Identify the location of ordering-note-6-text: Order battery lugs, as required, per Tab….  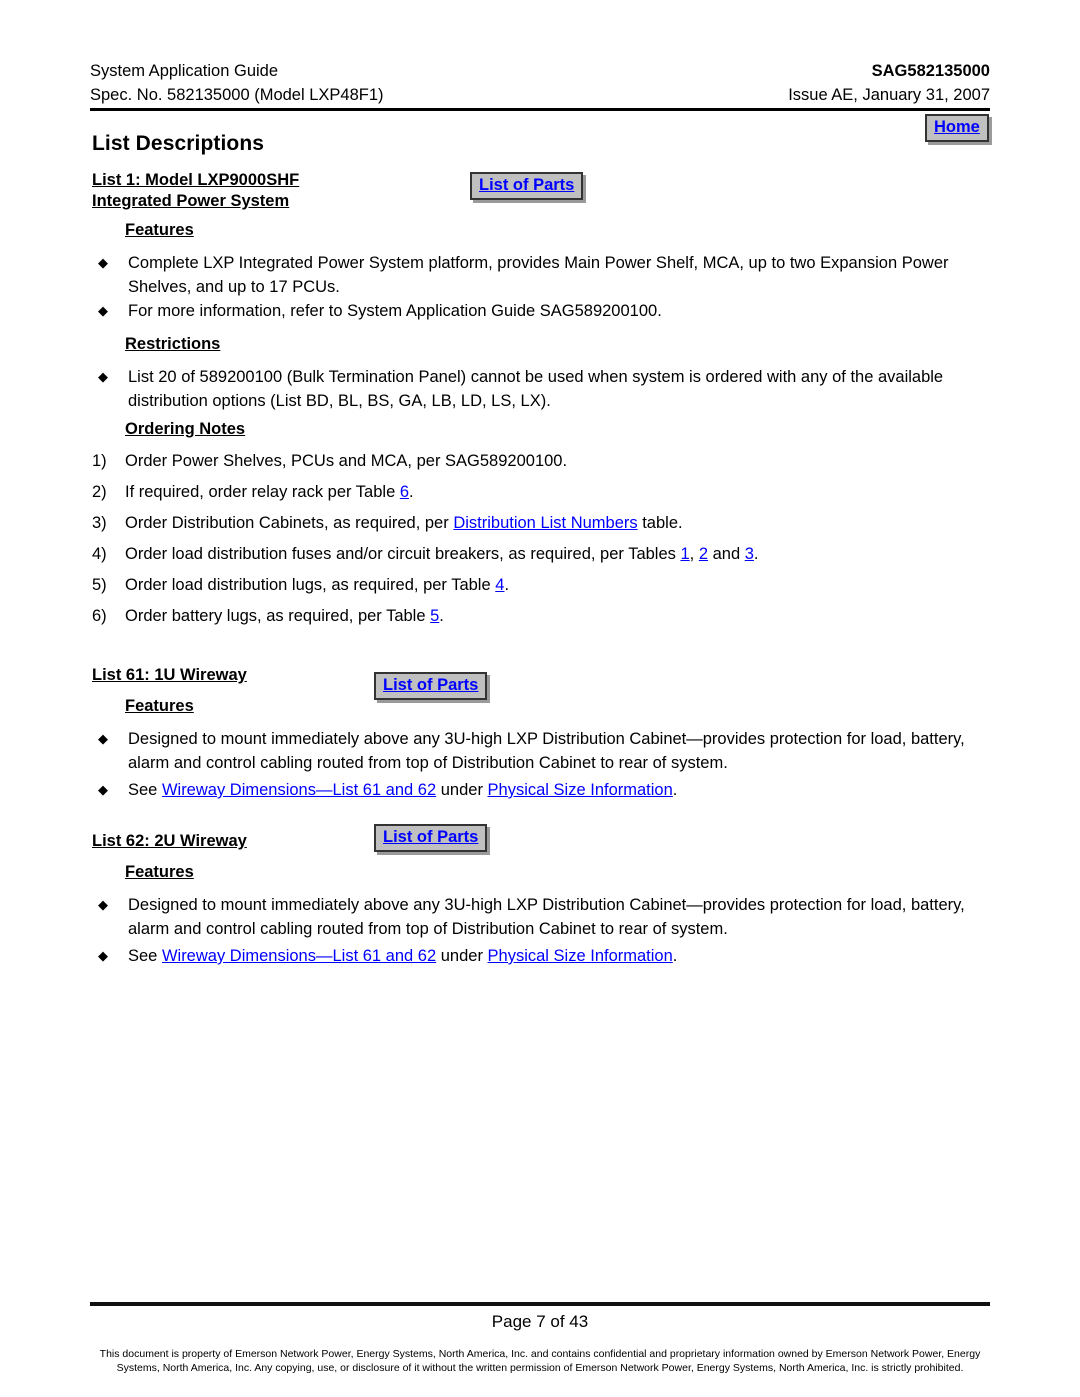
(548, 616).